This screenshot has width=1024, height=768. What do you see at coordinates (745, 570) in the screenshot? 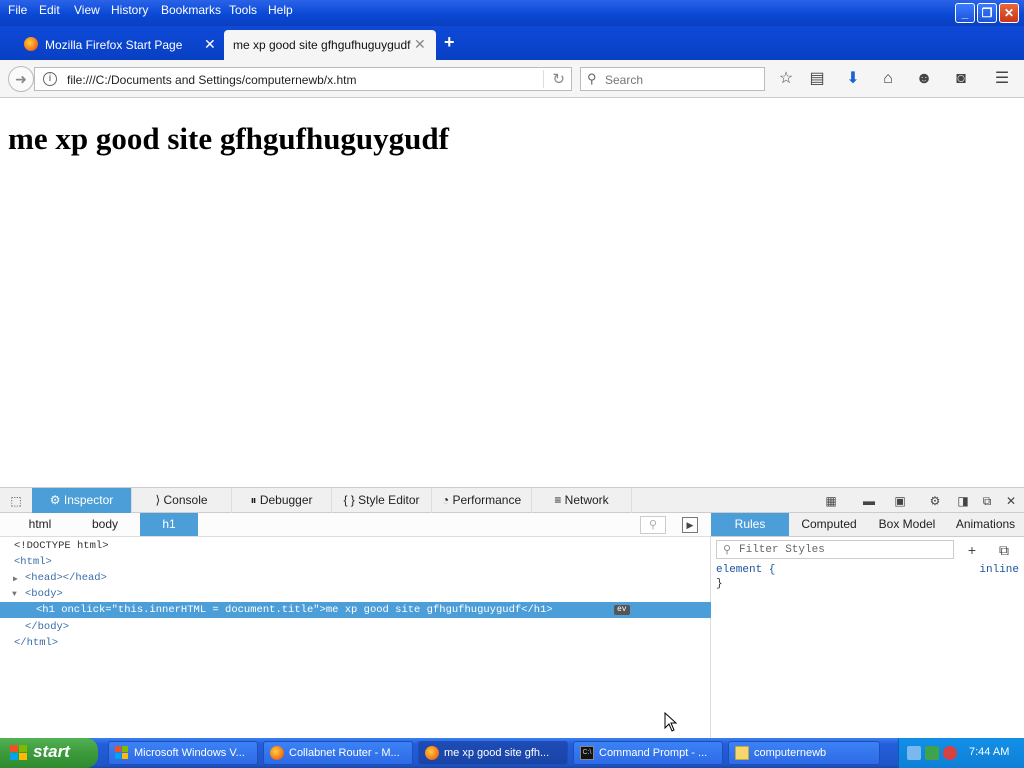
I see `rule-selector: element {` at bounding box center [745, 570].